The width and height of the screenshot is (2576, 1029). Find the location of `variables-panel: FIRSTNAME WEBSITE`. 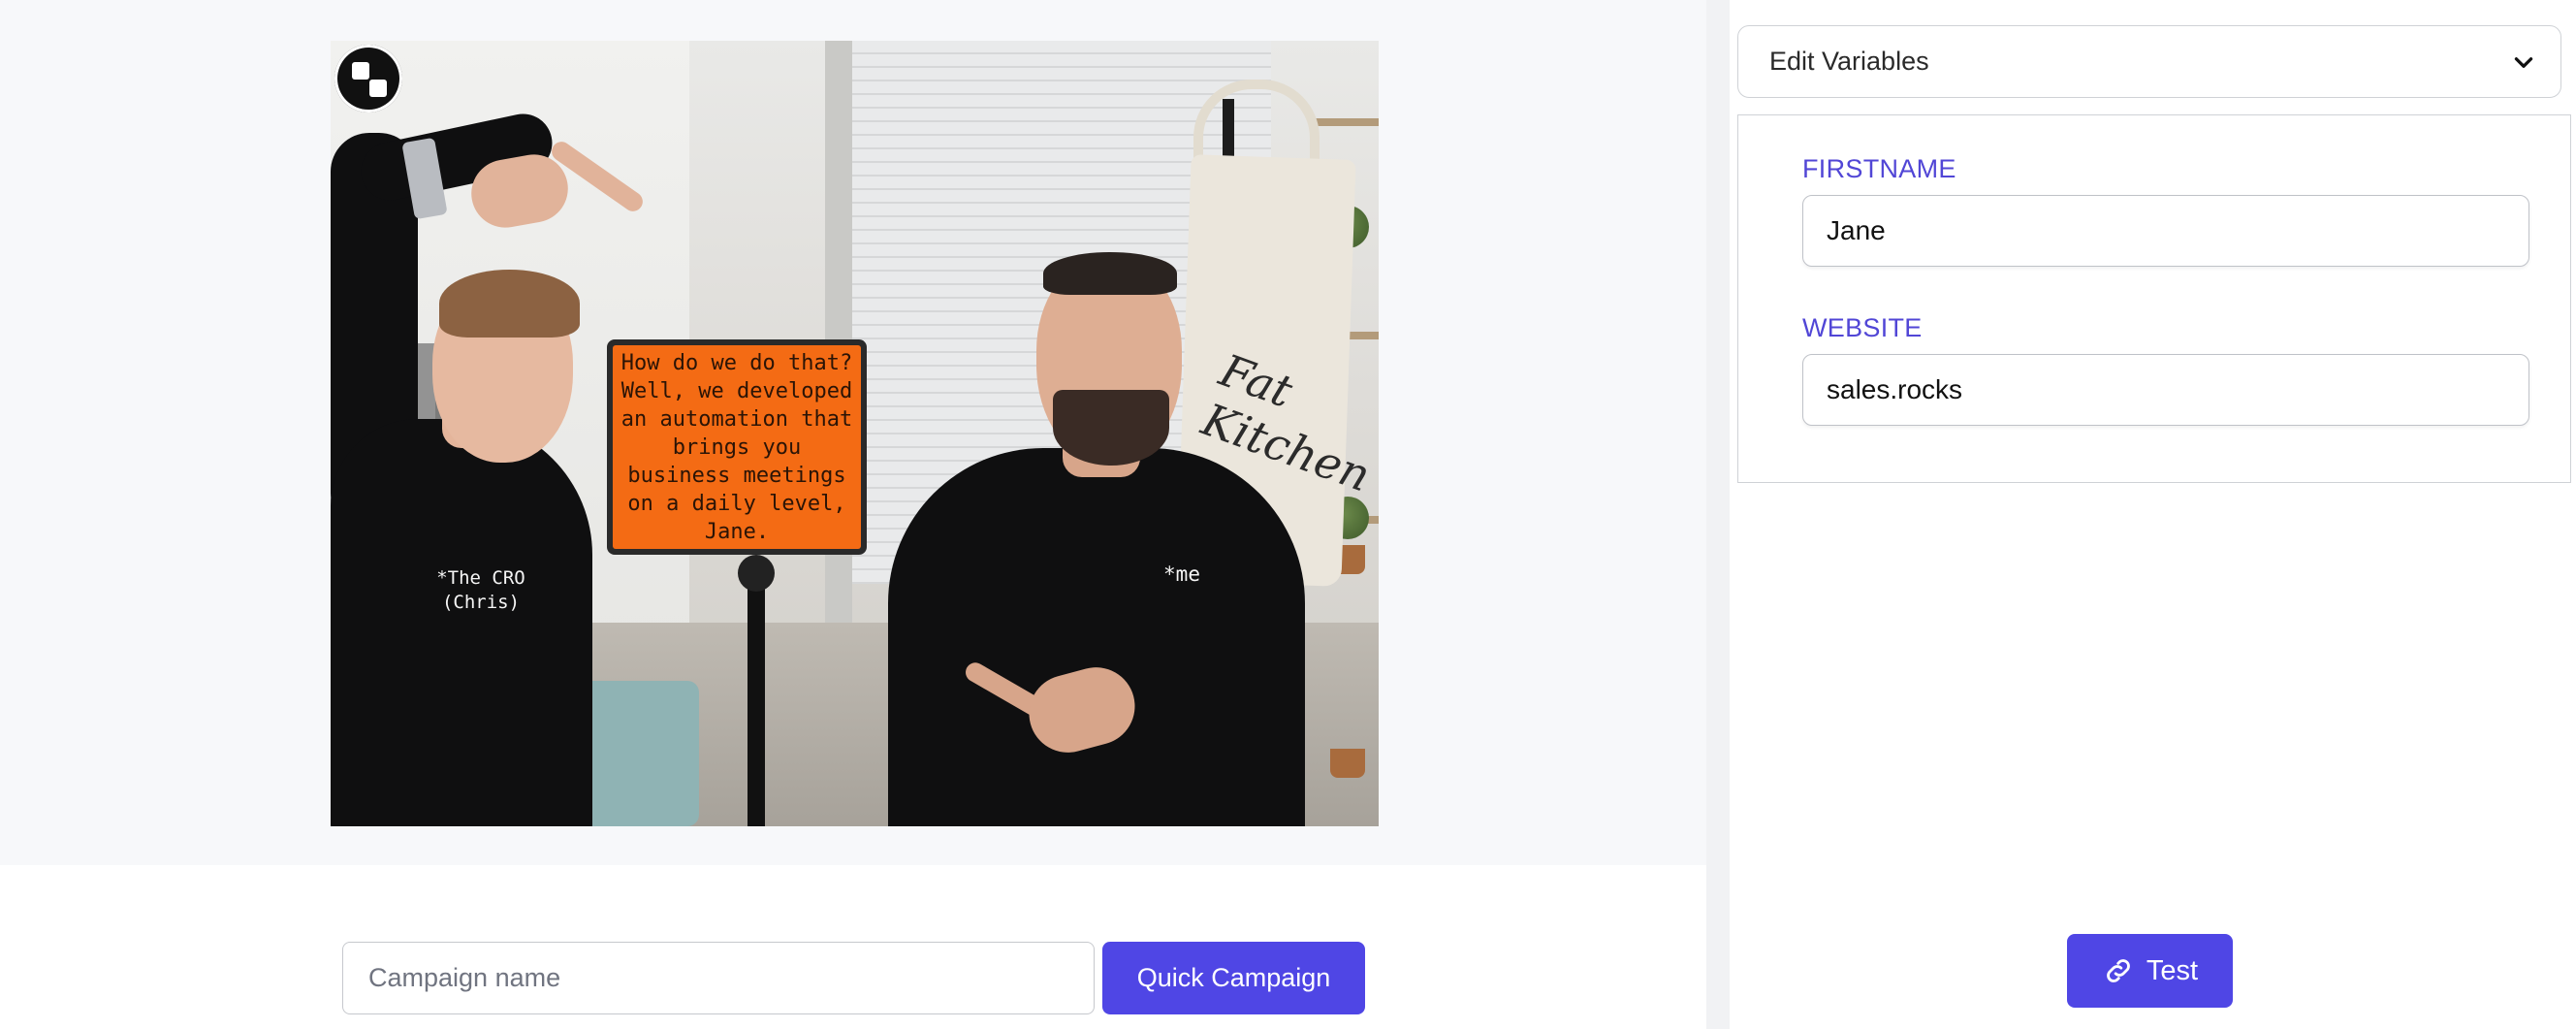

variables-panel: FIRSTNAME WEBSITE is located at coordinates (2154, 298).